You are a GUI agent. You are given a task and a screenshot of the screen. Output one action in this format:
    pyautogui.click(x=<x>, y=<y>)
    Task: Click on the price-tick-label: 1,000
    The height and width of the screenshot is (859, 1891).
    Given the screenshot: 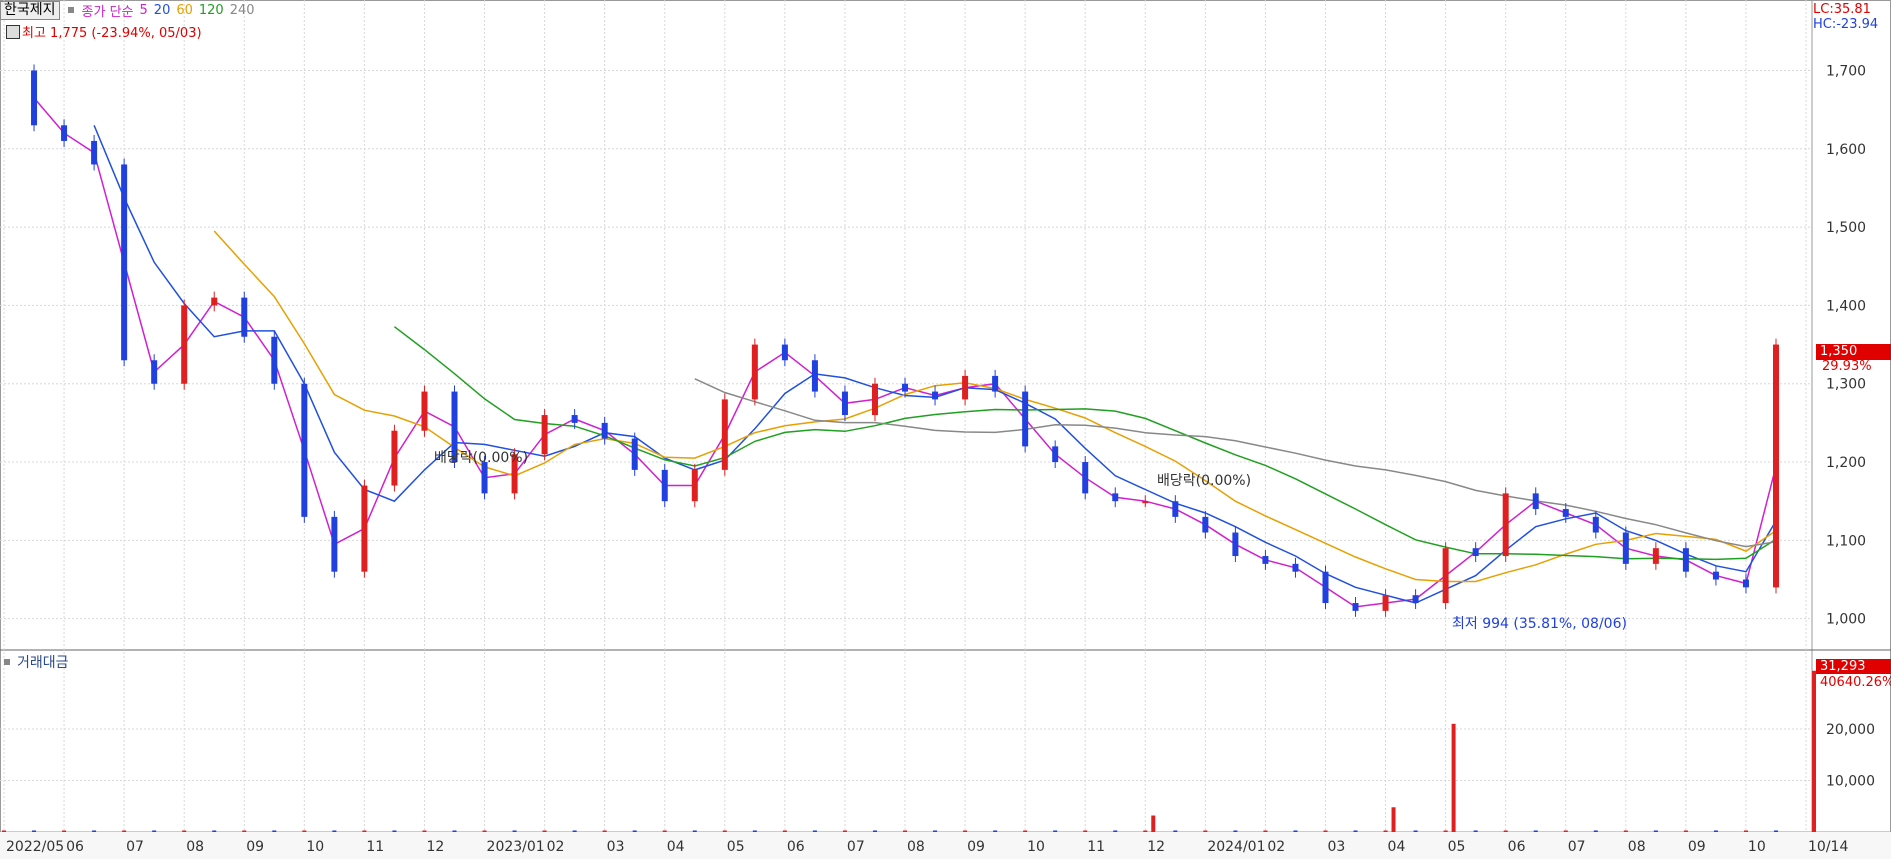 What is the action you would take?
    pyautogui.click(x=1846, y=620)
    